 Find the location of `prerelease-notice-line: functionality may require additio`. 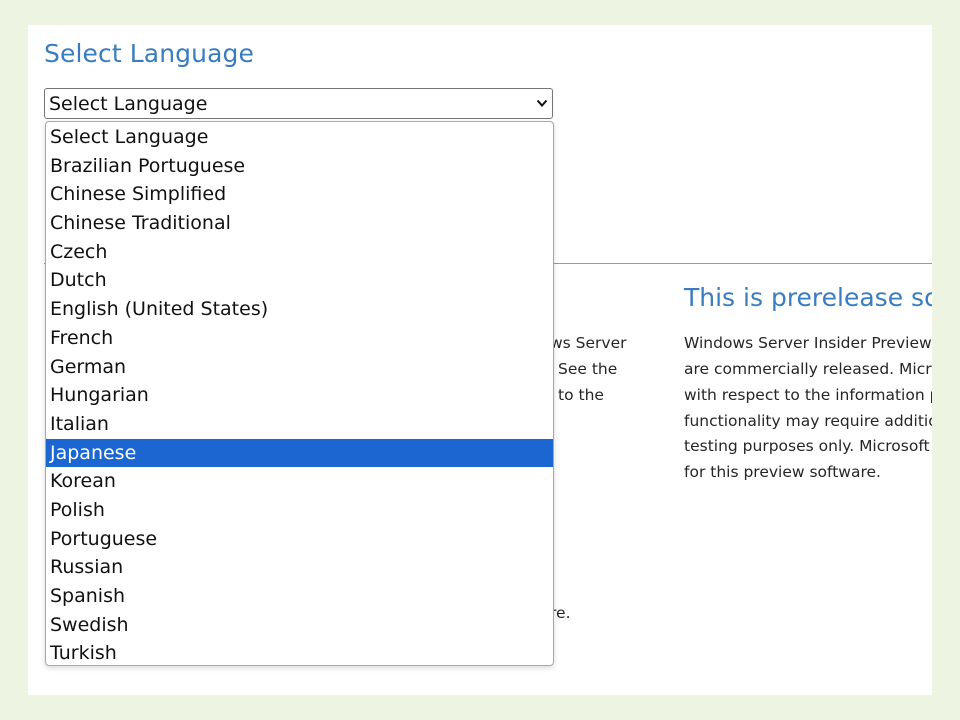

prerelease-notice-line: functionality may require additio is located at coordinates (808, 421).